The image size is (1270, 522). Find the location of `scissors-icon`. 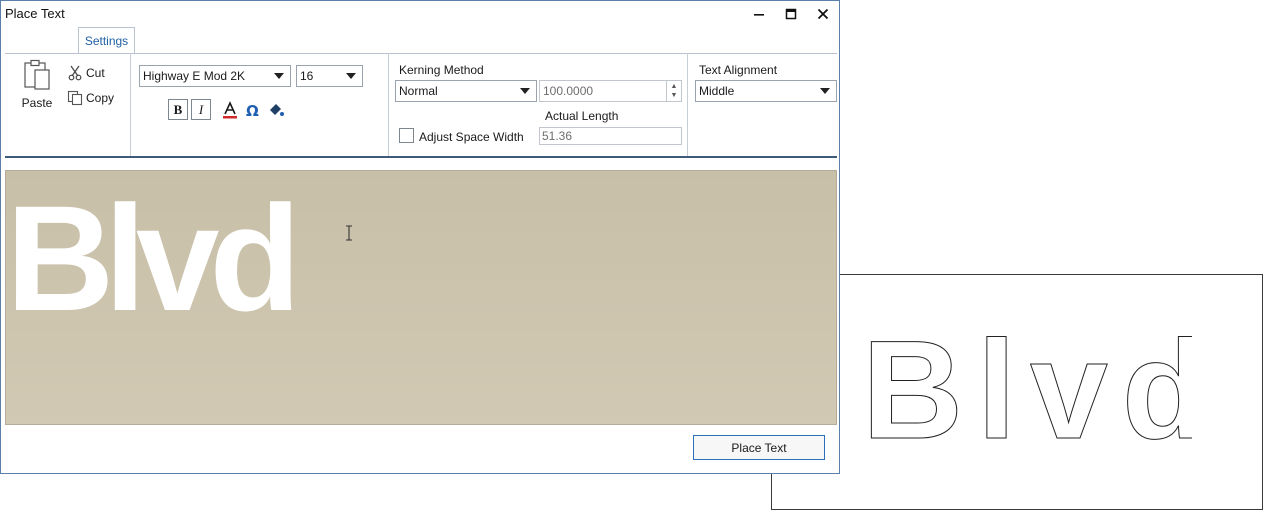

scissors-icon is located at coordinates (75, 73).